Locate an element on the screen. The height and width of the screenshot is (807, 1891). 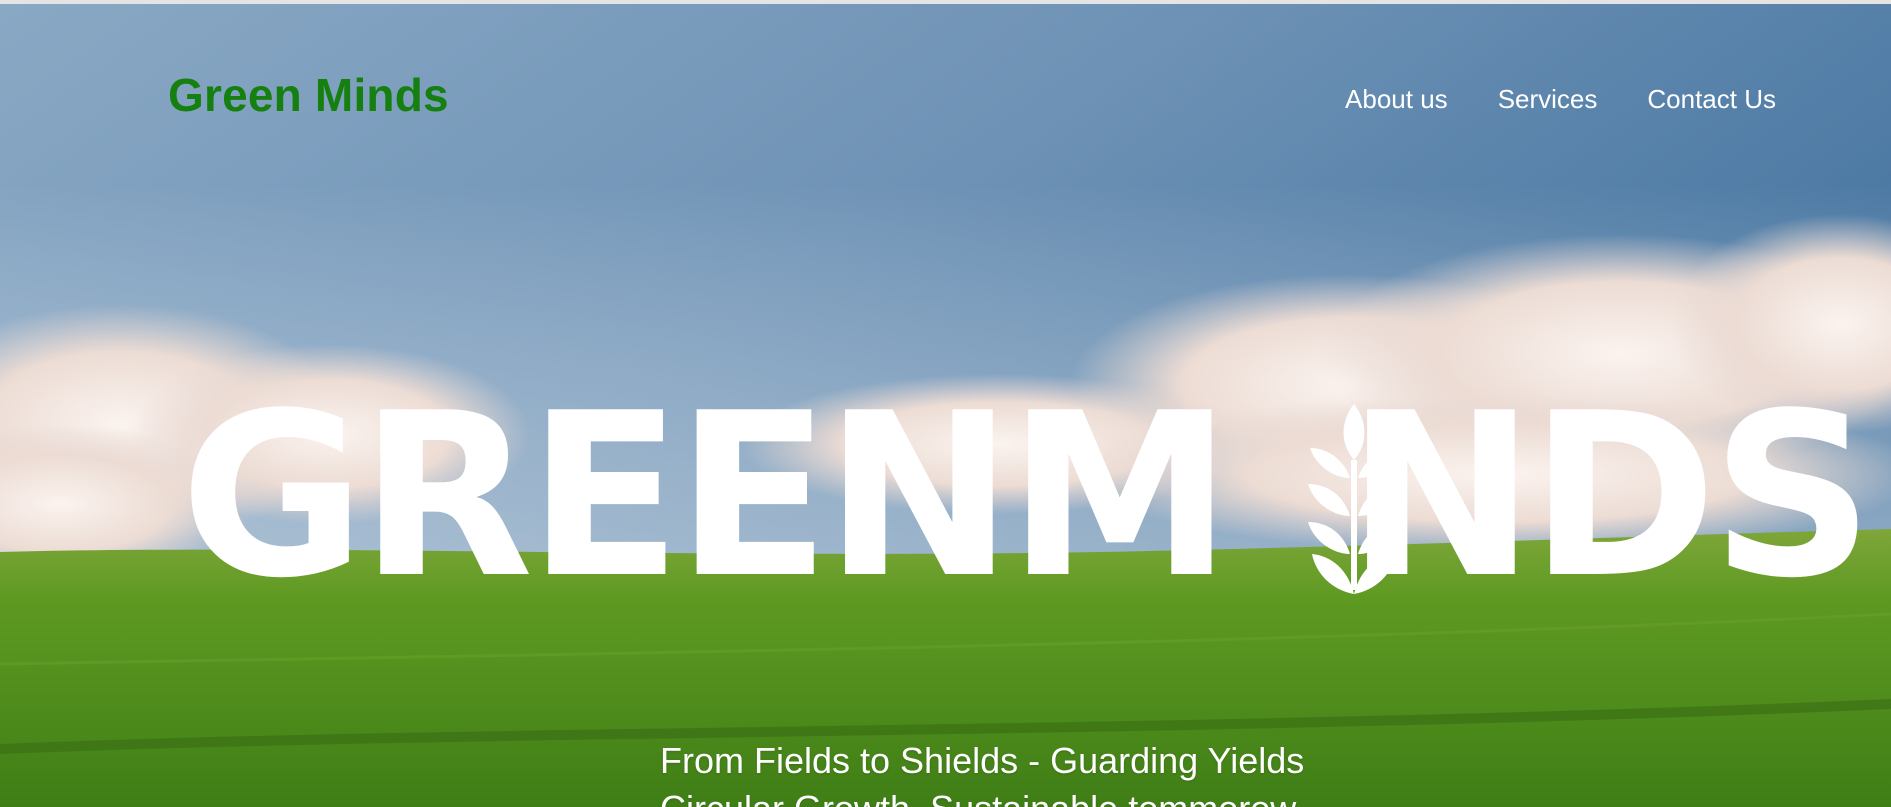
brand-logo-link: Green Minds is located at coordinates (308, 95).